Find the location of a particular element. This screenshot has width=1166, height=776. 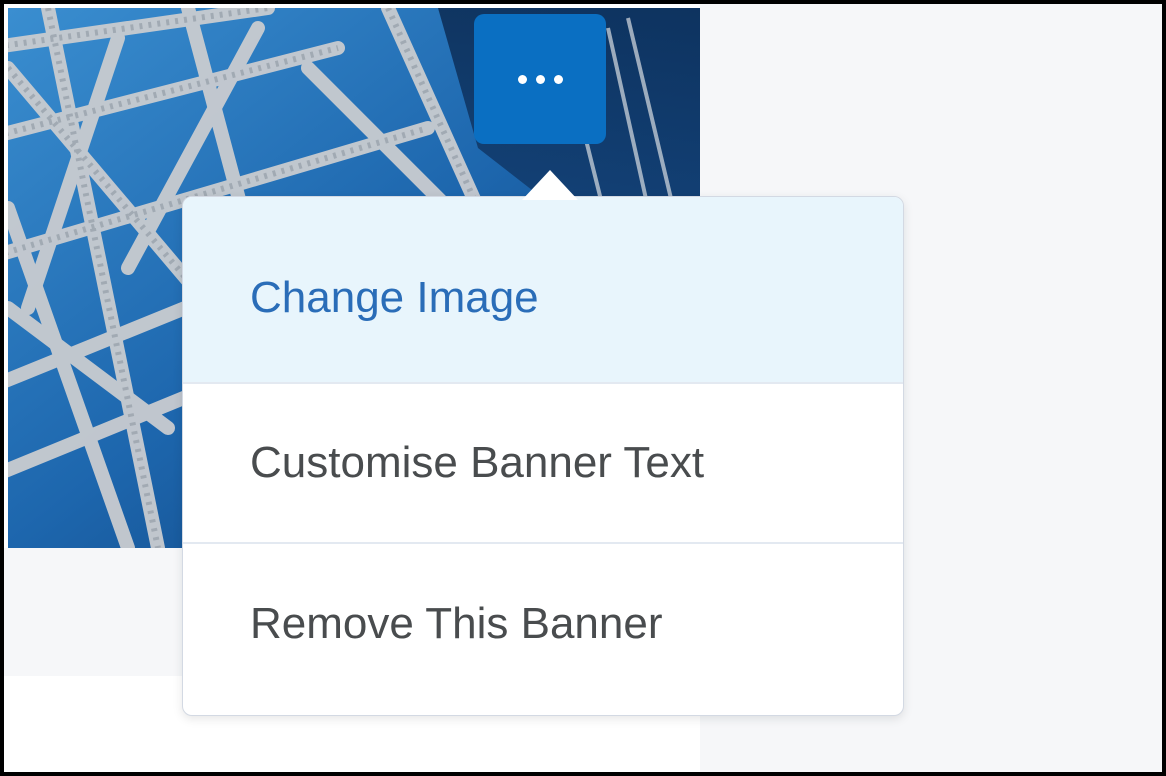

menu-item-label: Customise Banner Text is located at coordinates (477, 462).